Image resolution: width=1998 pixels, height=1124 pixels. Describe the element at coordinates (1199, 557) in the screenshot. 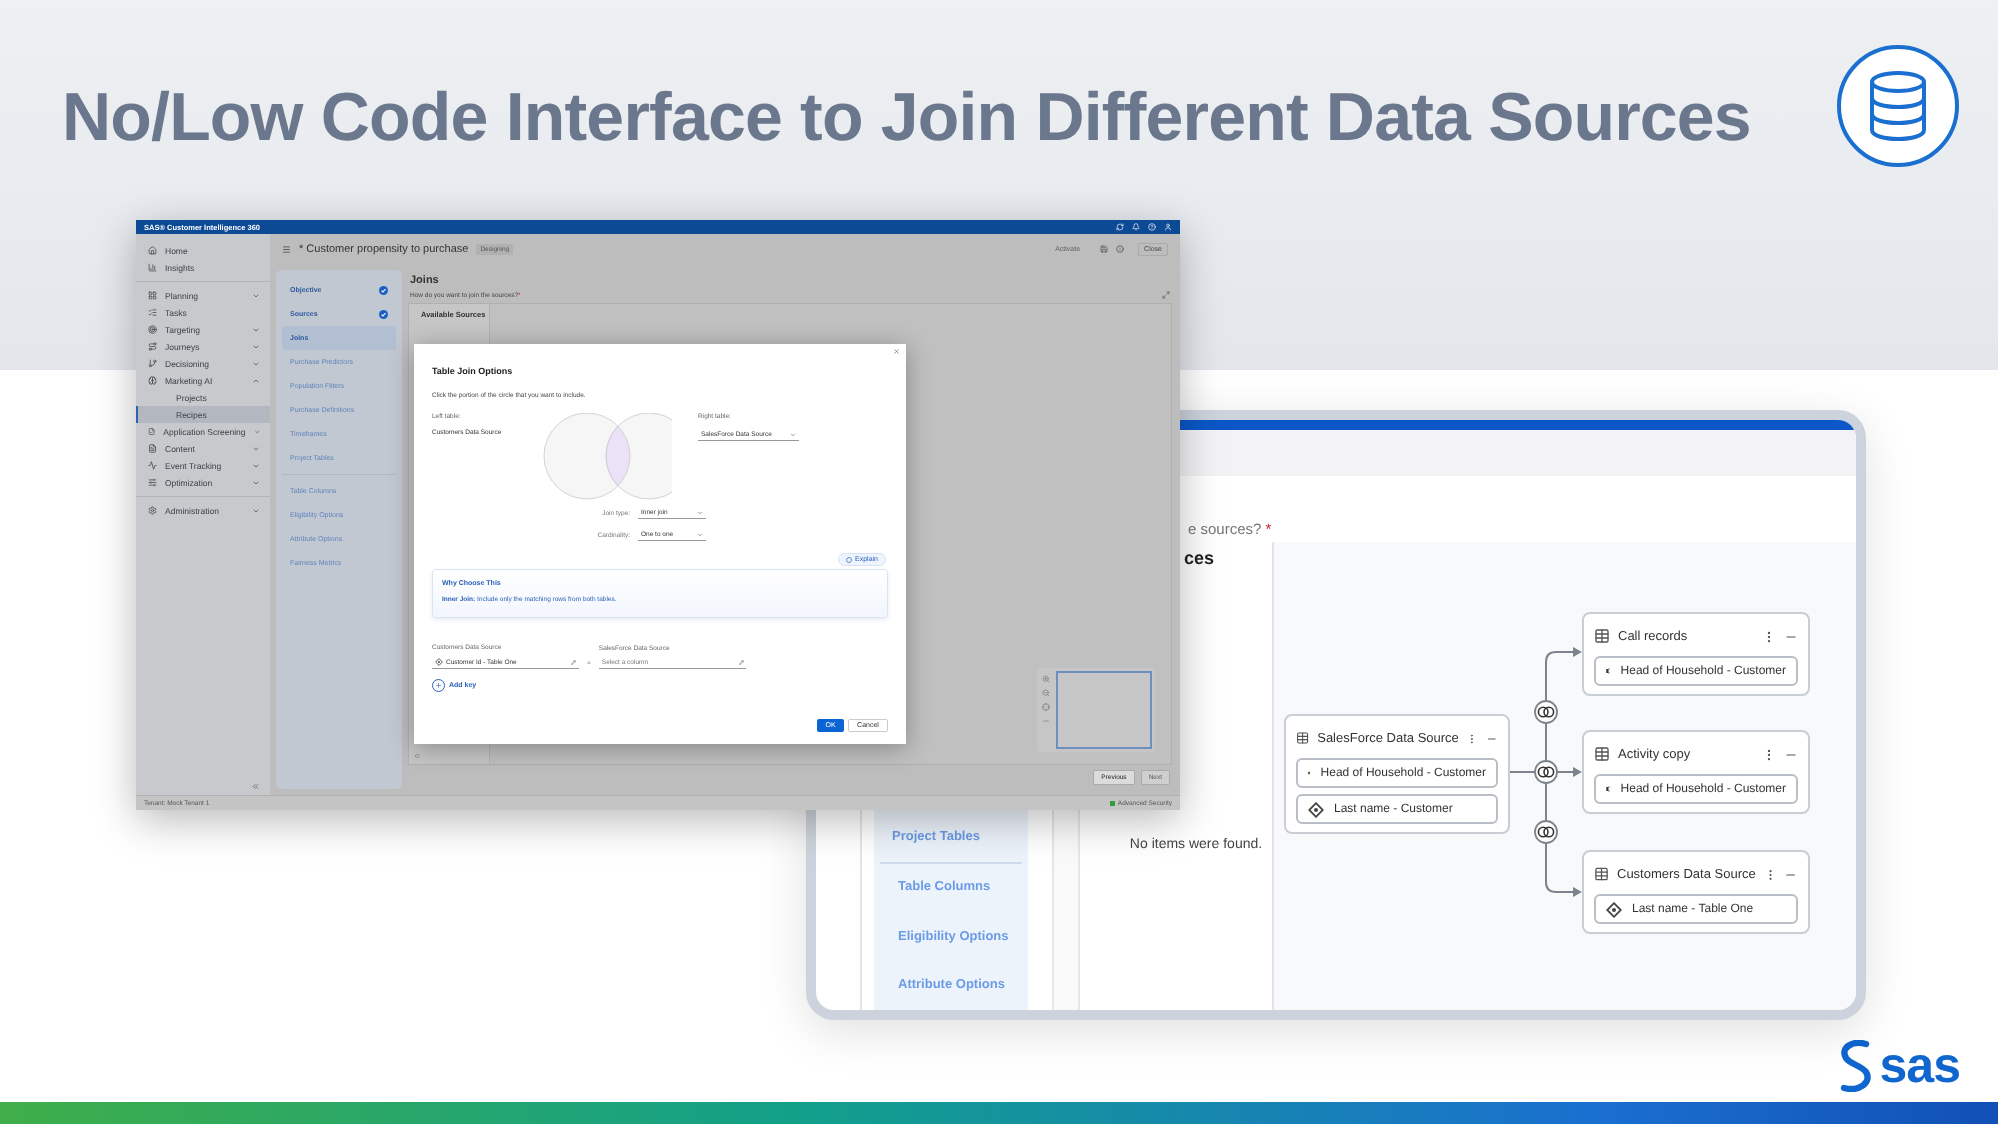

I see `panel-title: ces` at that location.